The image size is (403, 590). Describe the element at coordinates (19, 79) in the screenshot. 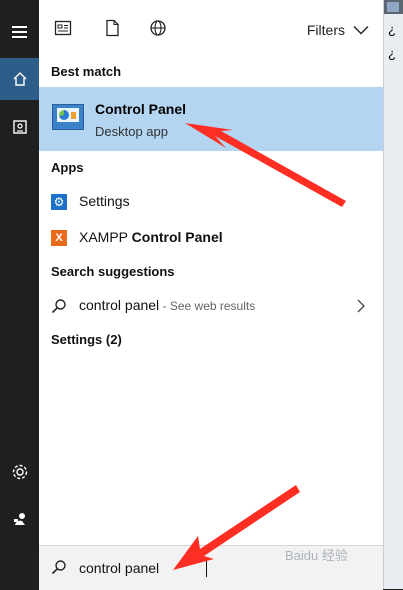

I see `home-icon` at that location.